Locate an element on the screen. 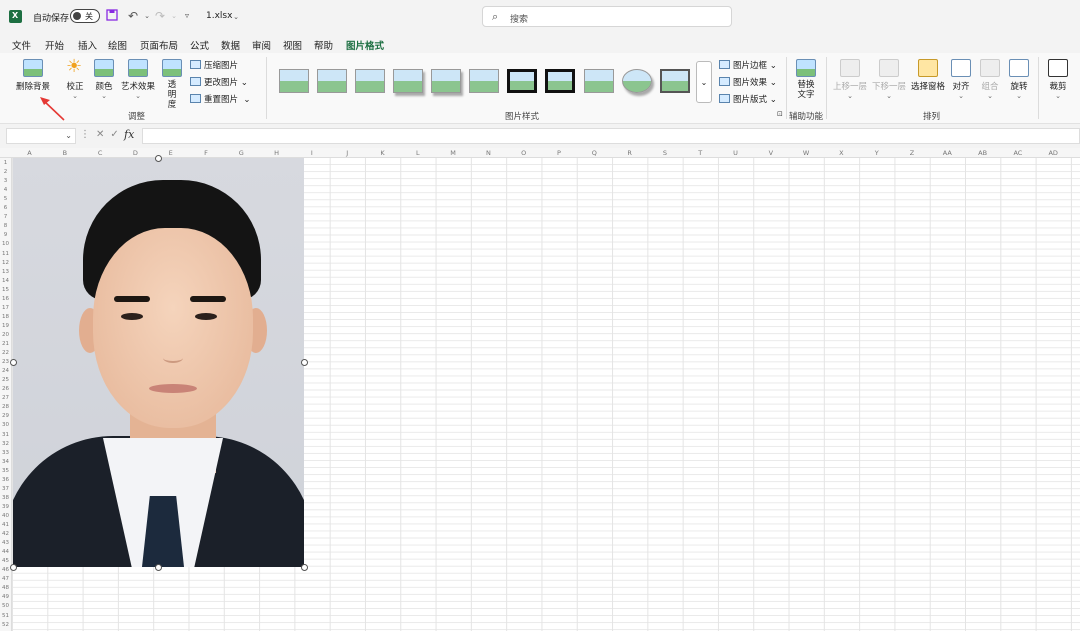 The width and height of the screenshot is (1080, 631). column-header-N: N is located at coordinates (488, 153).